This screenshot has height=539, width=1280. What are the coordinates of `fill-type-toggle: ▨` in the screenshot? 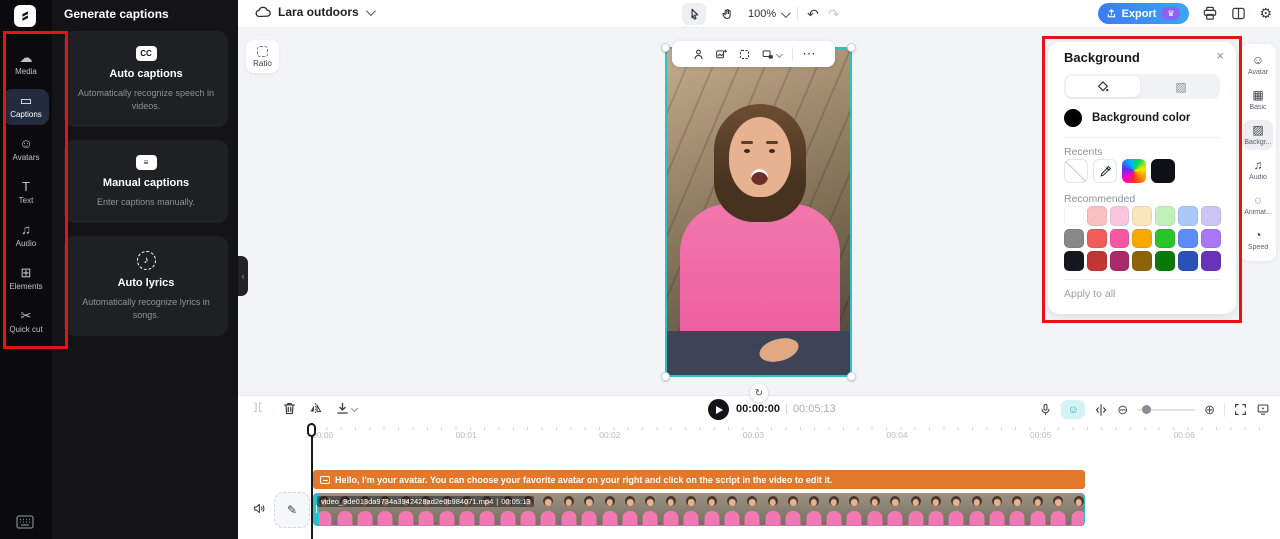 It's located at (1142, 86).